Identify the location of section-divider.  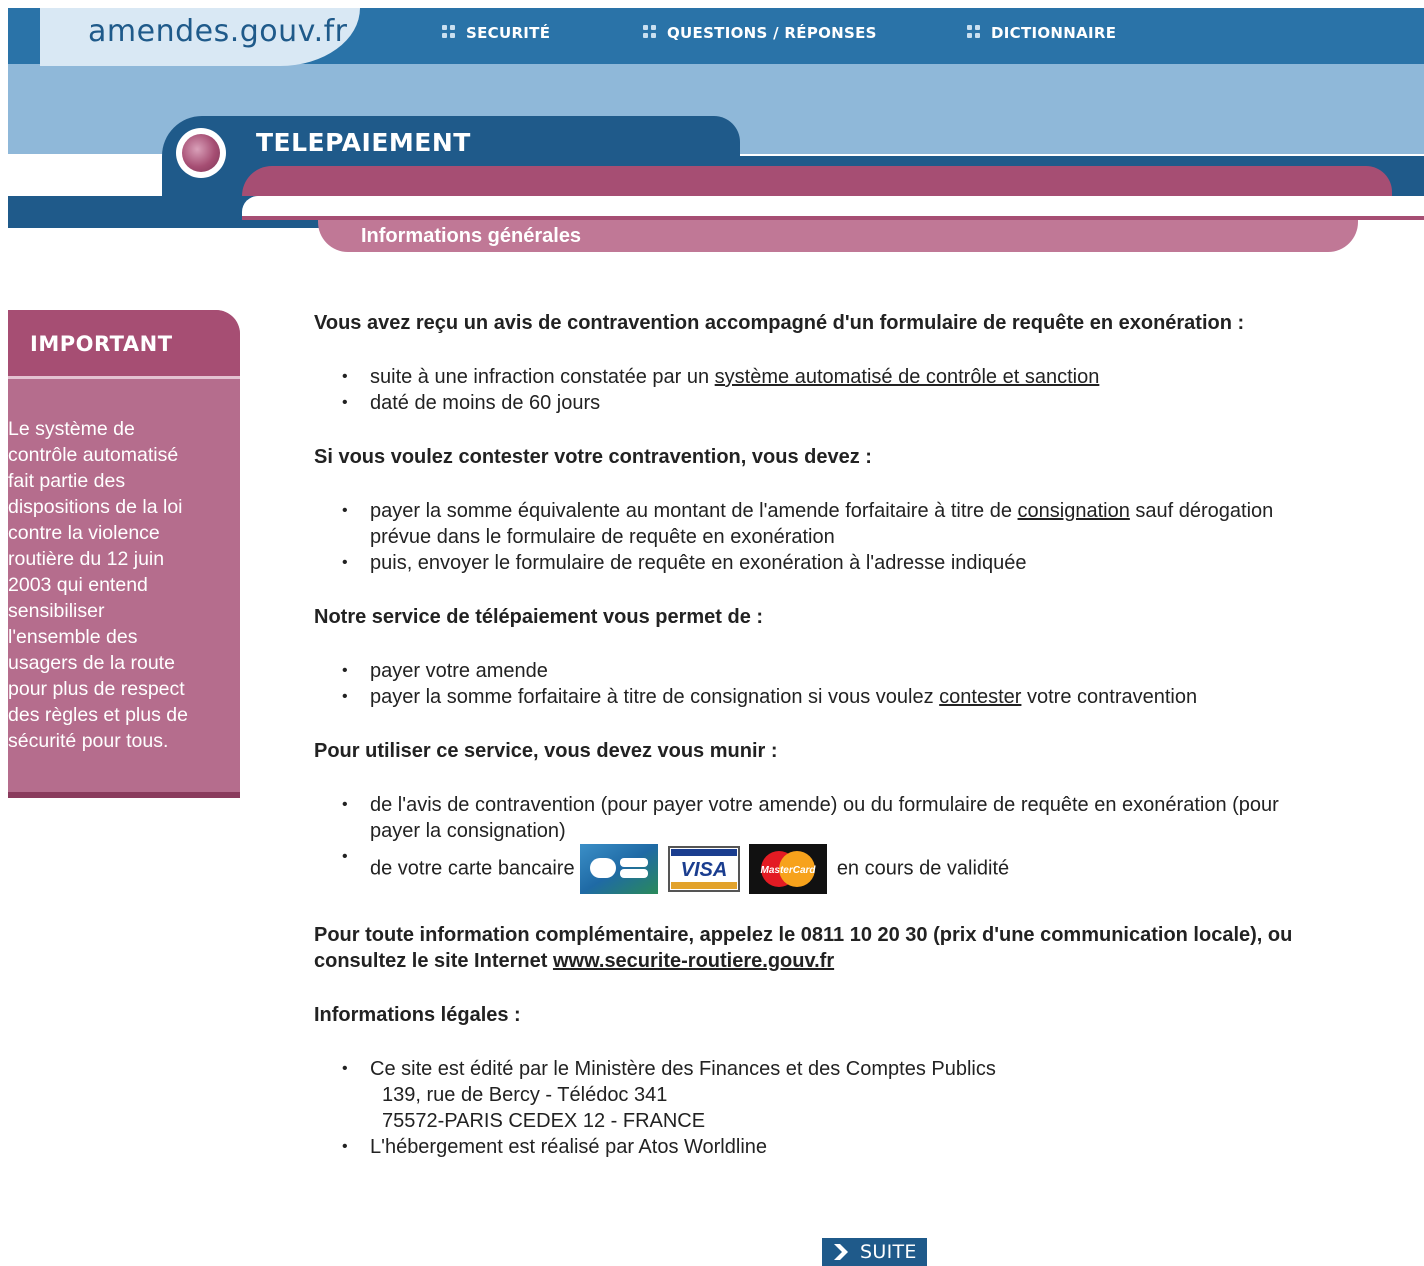
(833, 207).